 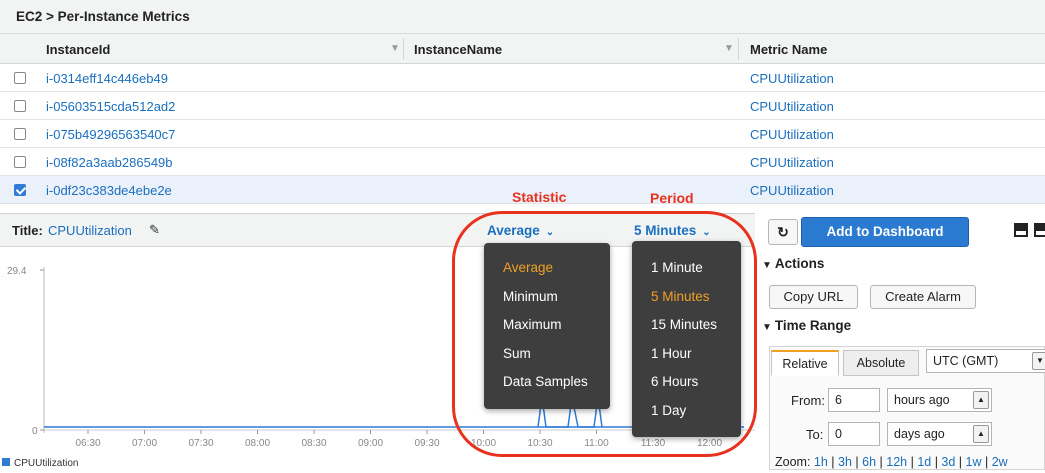 I want to click on zoom-link: 1d, so click(x=924, y=462).